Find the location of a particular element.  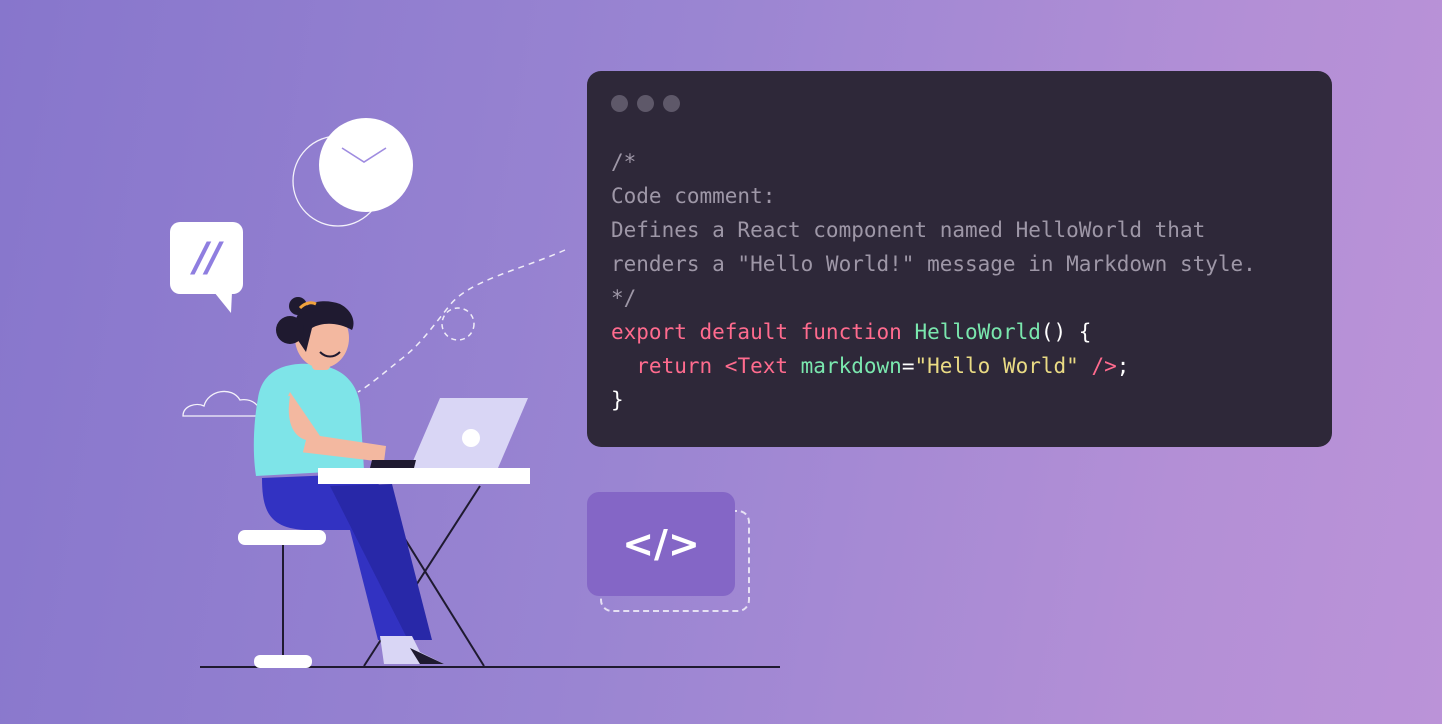

code-token: <Text is located at coordinates (762, 366).